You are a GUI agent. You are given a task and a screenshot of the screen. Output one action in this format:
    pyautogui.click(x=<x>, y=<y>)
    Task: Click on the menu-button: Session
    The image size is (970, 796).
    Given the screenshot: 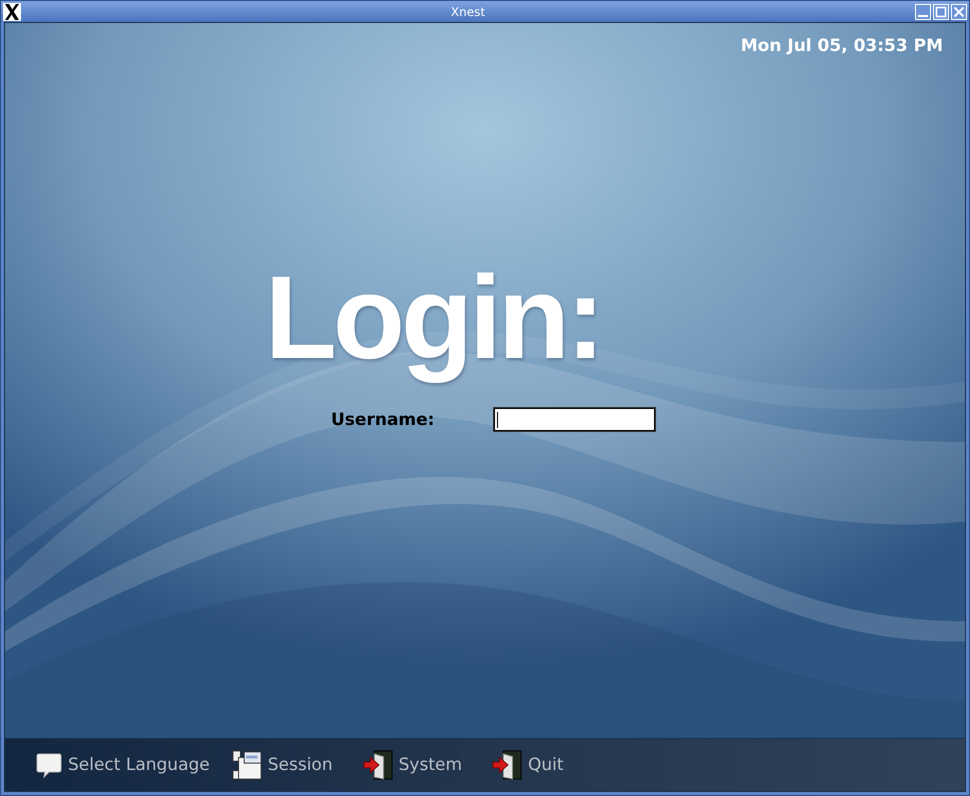 What is the action you would take?
    pyautogui.click(x=300, y=765)
    